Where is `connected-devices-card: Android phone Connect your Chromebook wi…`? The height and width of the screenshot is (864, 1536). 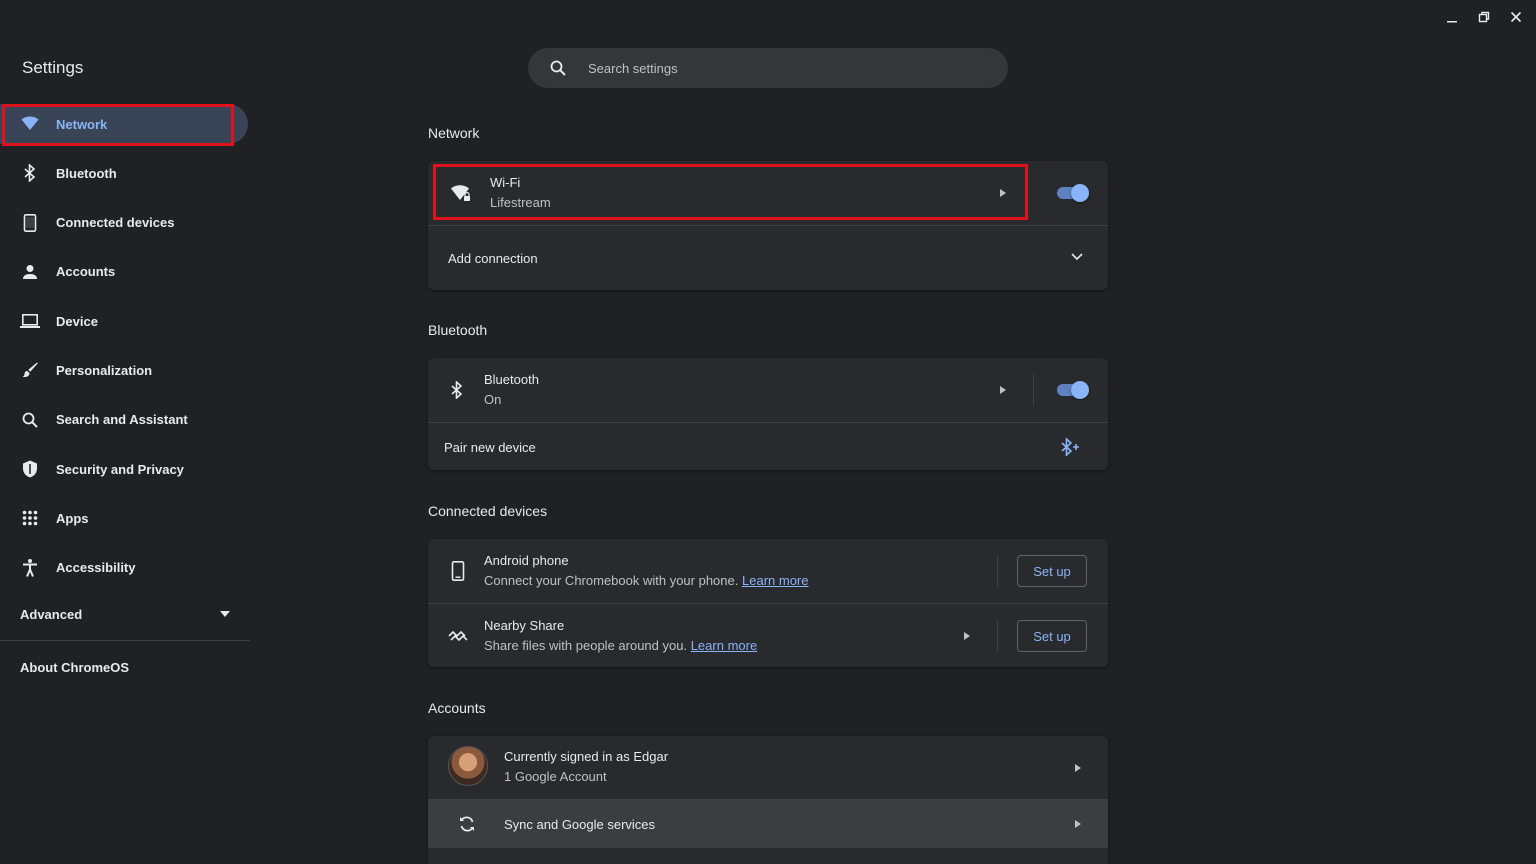 connected-devices-card: Android phone Connect your Chromebook wi… is located at coordinates (768, 603).